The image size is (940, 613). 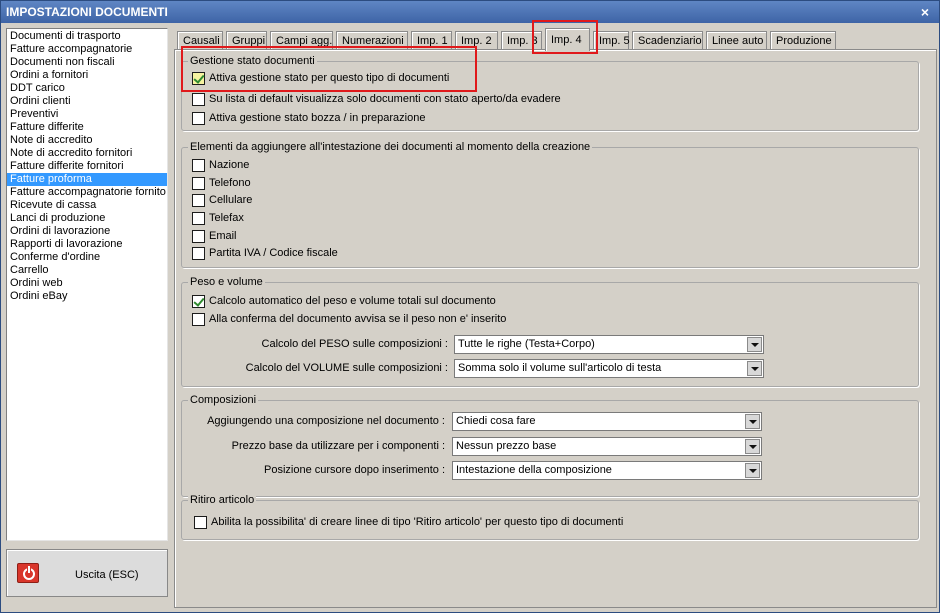 What do you see at coordinates (87, 127) in the screenshot?
I see `sidebar-item: Fatture differite` at bounding box center [87, 127].